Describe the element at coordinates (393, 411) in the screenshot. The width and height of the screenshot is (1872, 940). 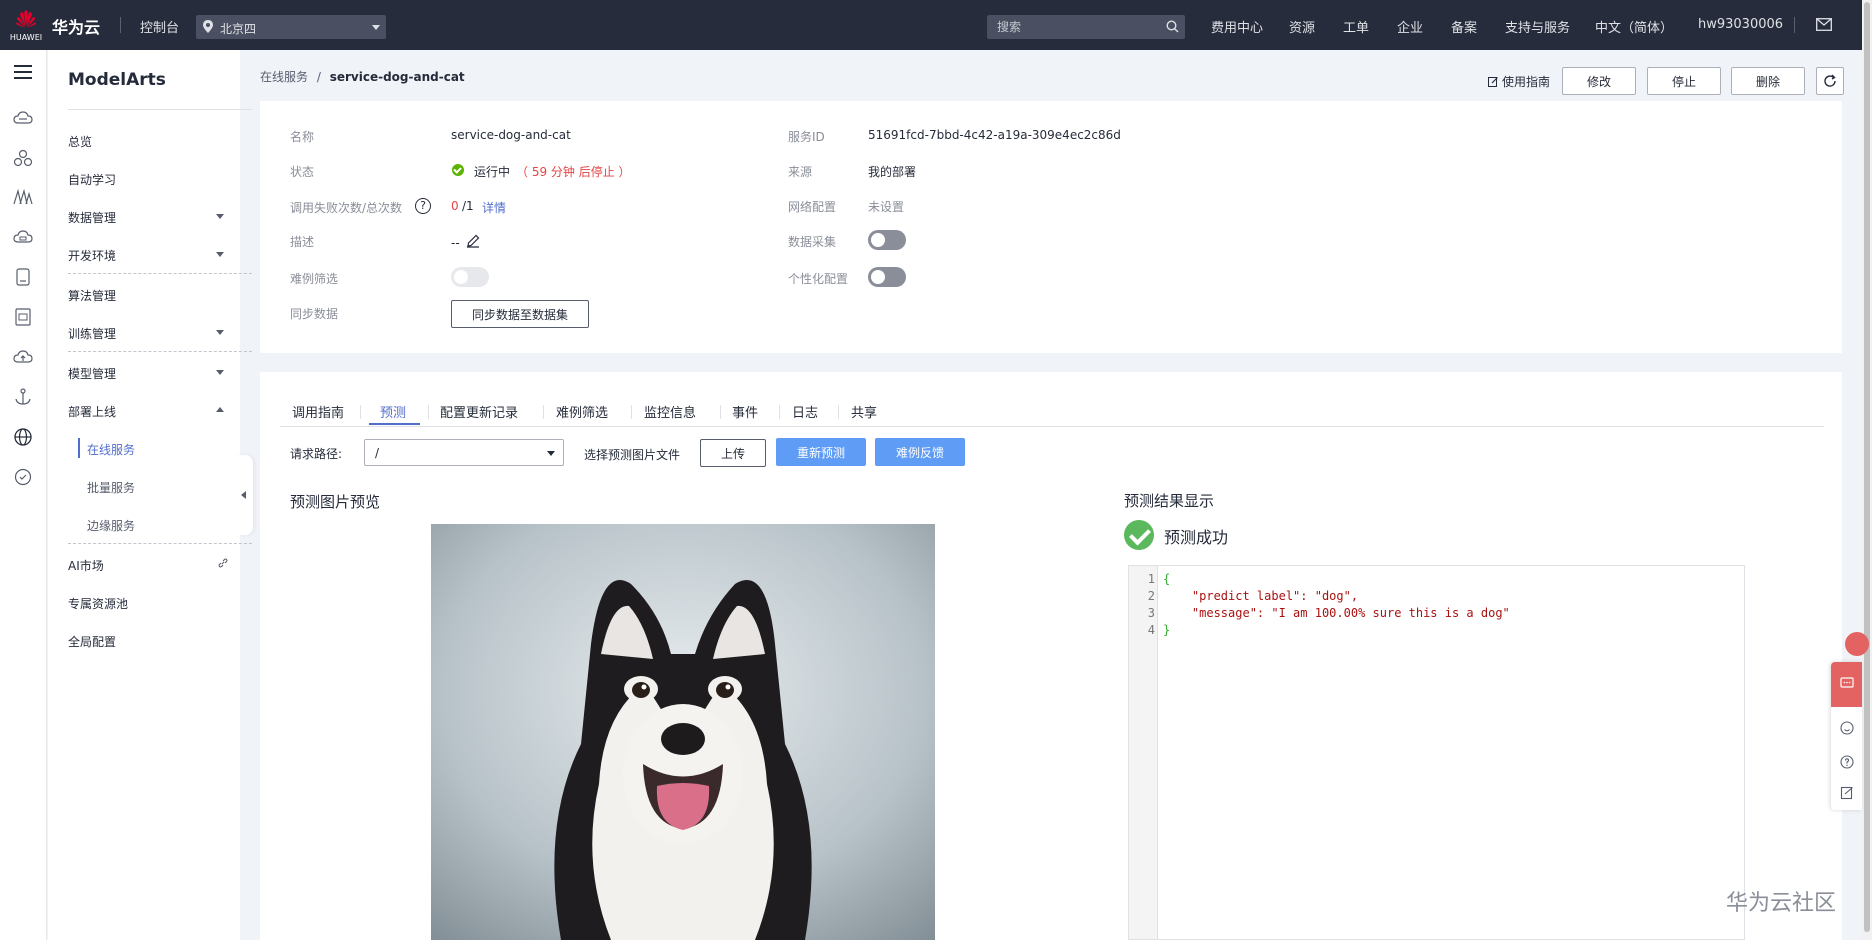
I see `tab-predict: 预测` at that location.